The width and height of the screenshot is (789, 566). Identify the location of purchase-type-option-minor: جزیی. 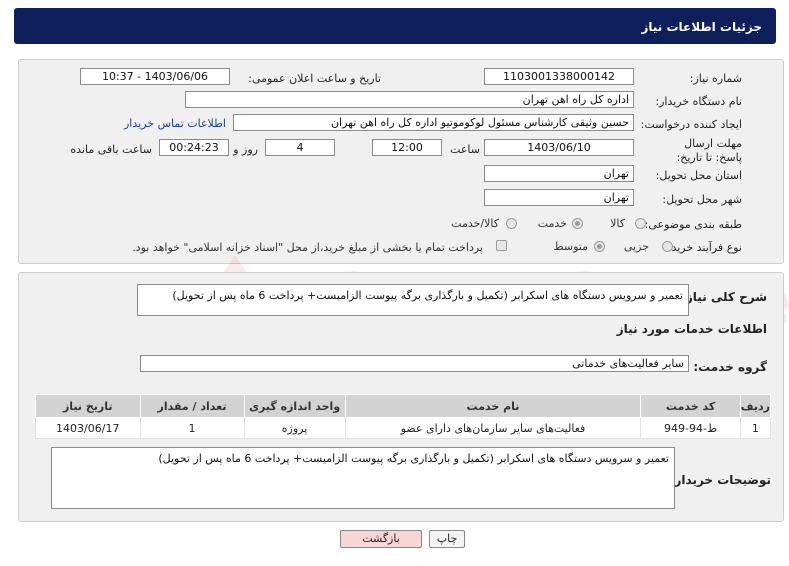
(636, 246).